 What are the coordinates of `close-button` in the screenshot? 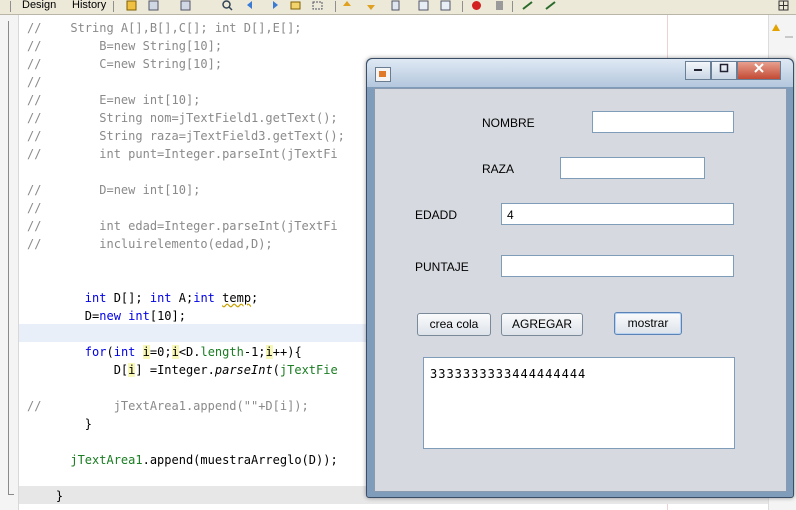 It's located at (759, 70).